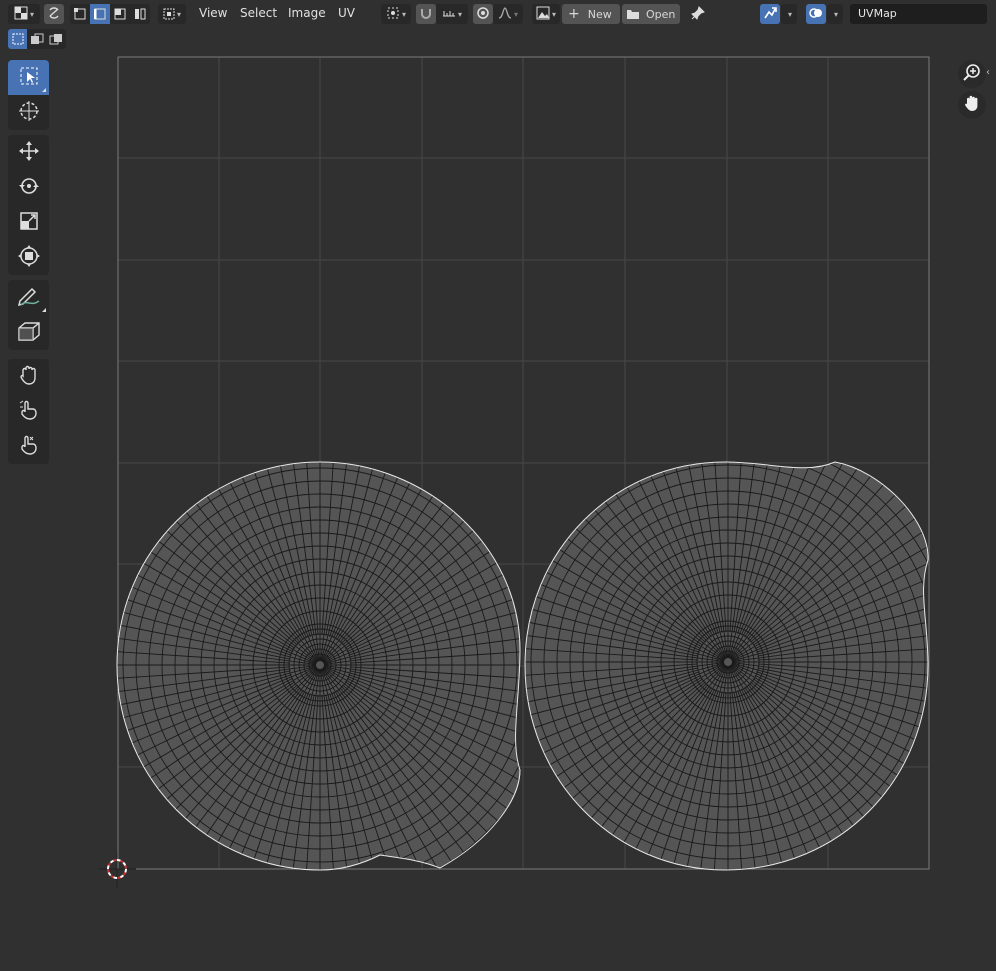 Image resolution: width=996 pixels, height=971 pixels. I want to click on overlays-icon, so click(816, 14).